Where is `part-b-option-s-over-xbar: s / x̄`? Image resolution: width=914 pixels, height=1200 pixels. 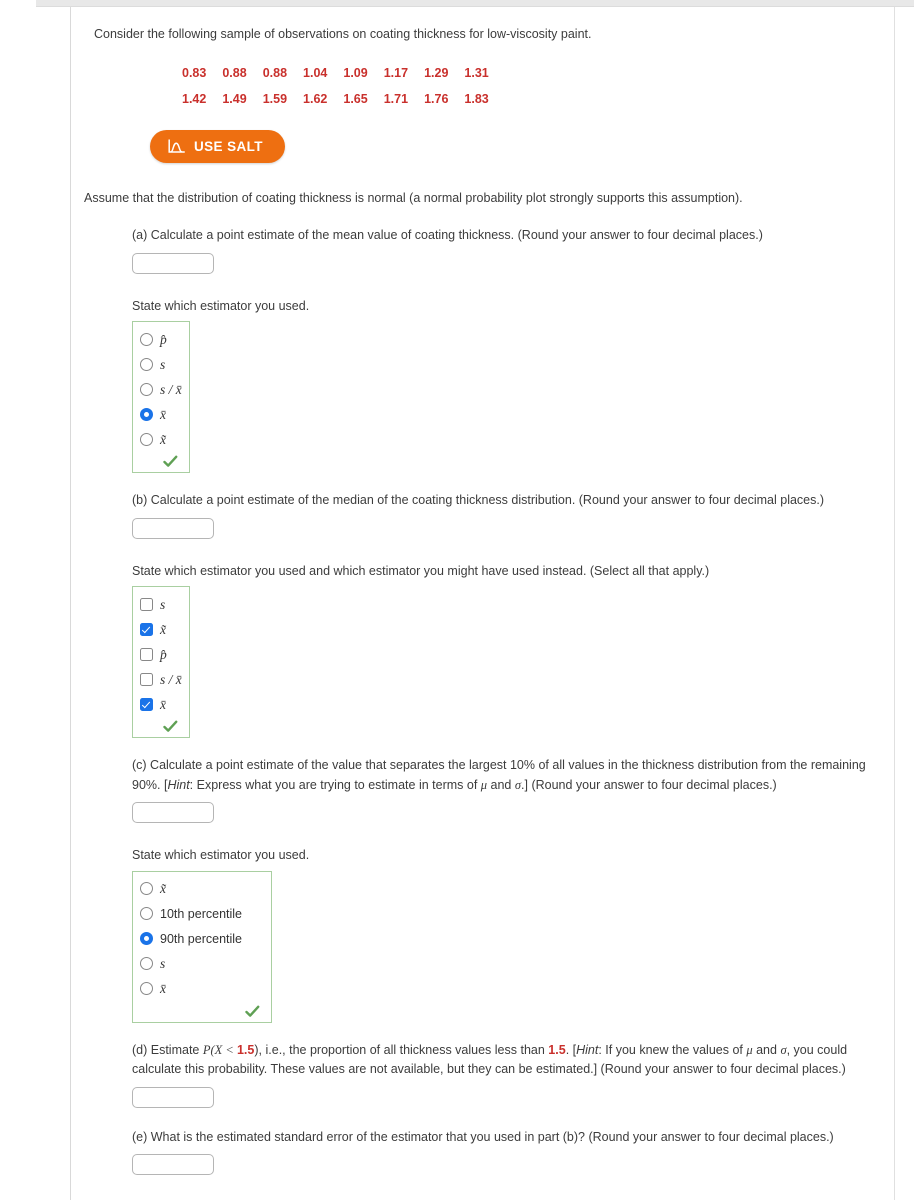 part-b-option-s-over-xbar: s / x̄ is located at coordinates (161, 679).